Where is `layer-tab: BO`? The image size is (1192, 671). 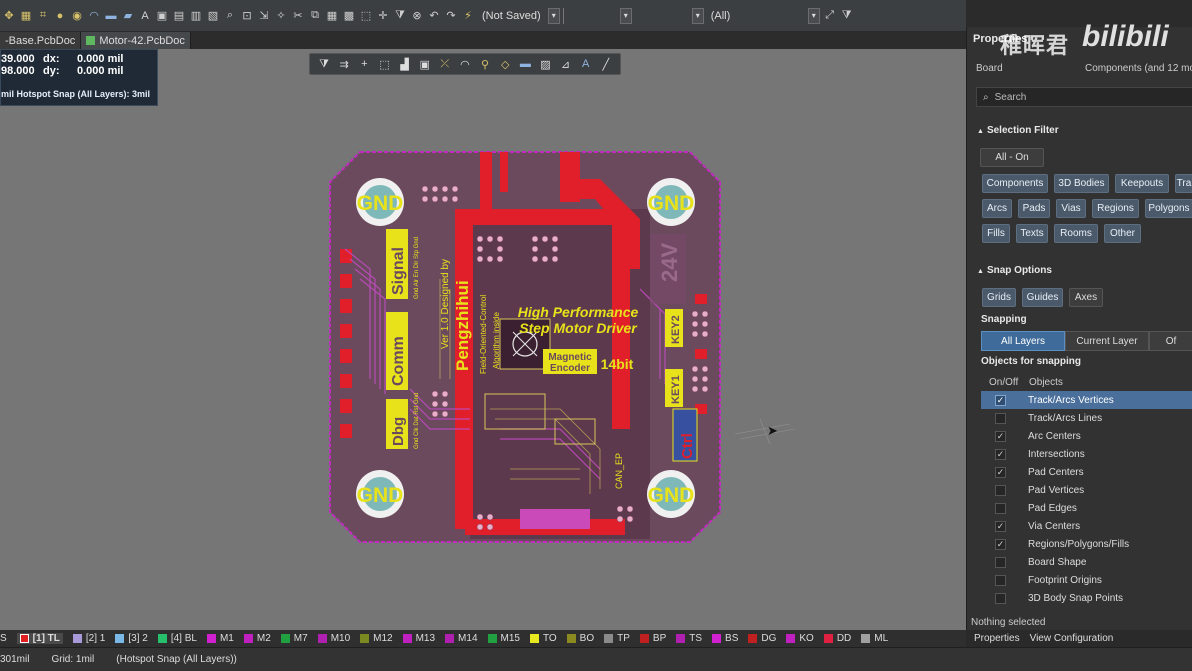
layer-tab: BO is located at coordinates (580, 638).